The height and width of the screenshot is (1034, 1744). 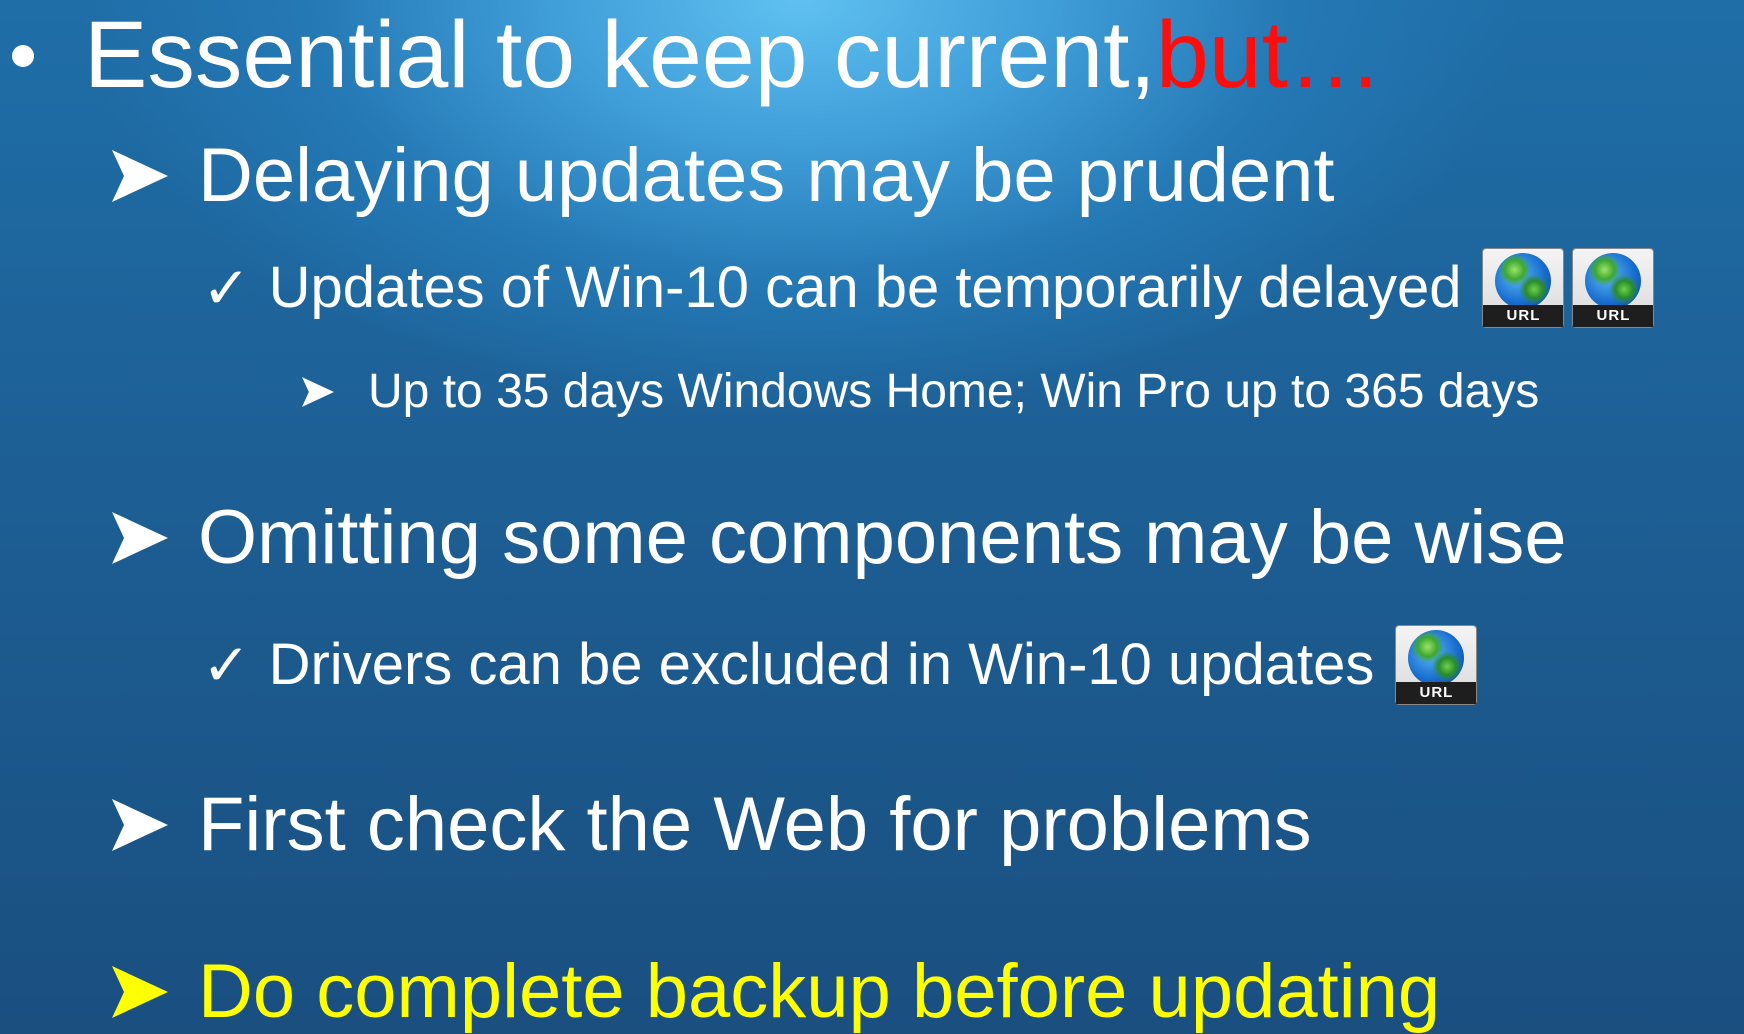 What do you see at coordinates (23, 55) in the screenshot?
I see `bullet-dot-icon` at bounding box center [23, 55].